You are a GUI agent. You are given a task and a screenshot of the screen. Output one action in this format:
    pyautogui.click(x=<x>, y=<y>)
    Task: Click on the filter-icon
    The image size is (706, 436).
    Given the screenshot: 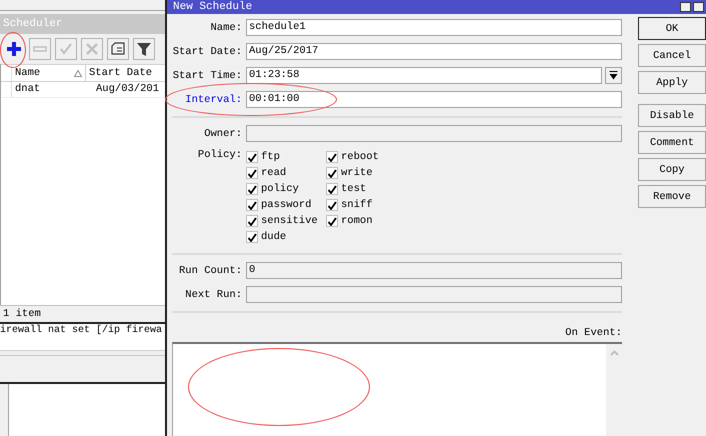 What is the action you would take?
    pyautogui.click(x=144, y=49)
    